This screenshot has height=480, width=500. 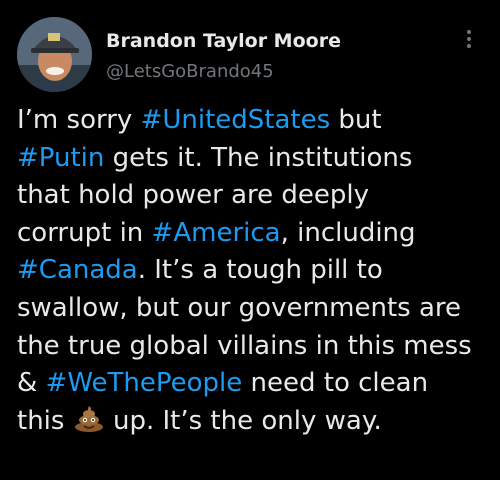 I want to click on tweet-text-segment: that hold power are deeply, so click(x=193, y=195).